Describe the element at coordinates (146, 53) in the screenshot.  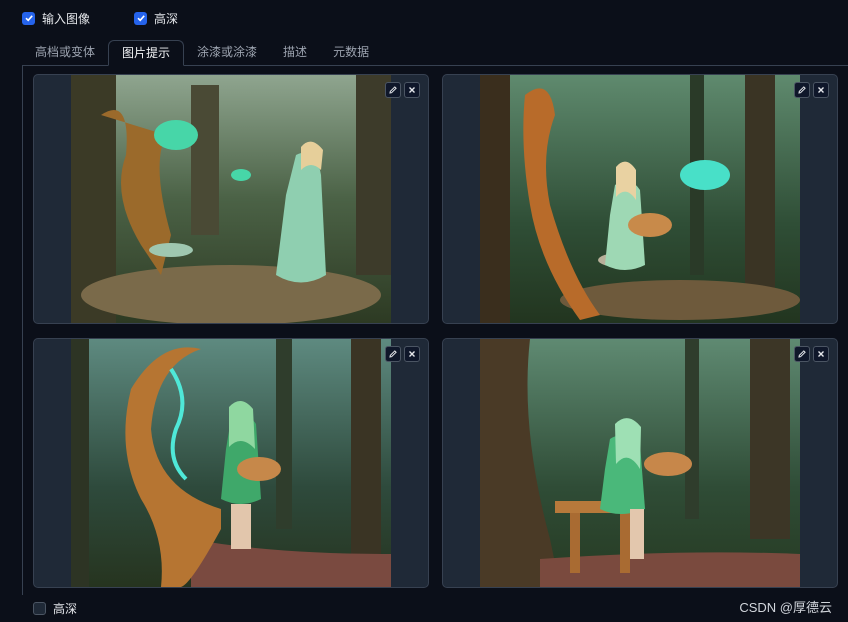
I see `tab-image-prompt: 图片提示` at that location.